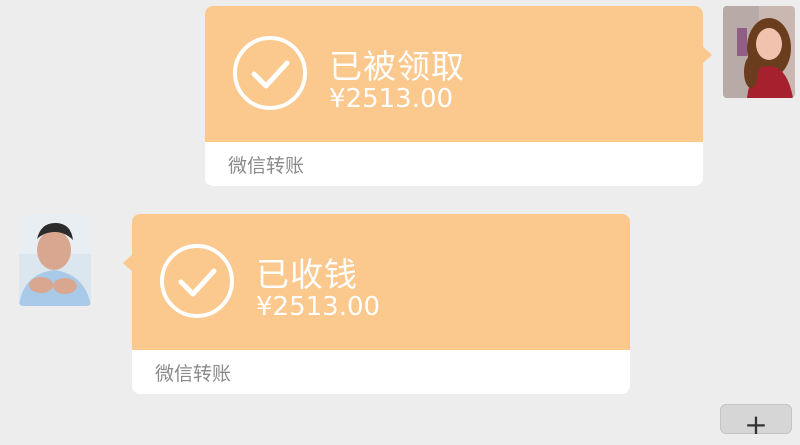 This screenshot has height=445, width=800. What do you see at coordinates (307, 274) in the screenshot?
I see `transfer-status: 已收钱` at bounding box center [307, 274].